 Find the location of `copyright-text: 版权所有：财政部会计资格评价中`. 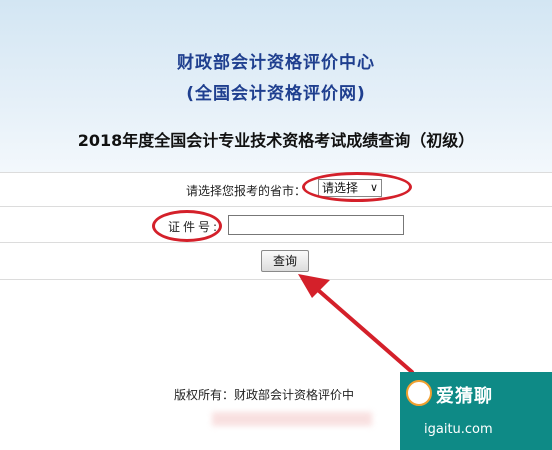

copyright-text: 版权所有：财政部会计资格评价中 is located at coordinates (264, 395).